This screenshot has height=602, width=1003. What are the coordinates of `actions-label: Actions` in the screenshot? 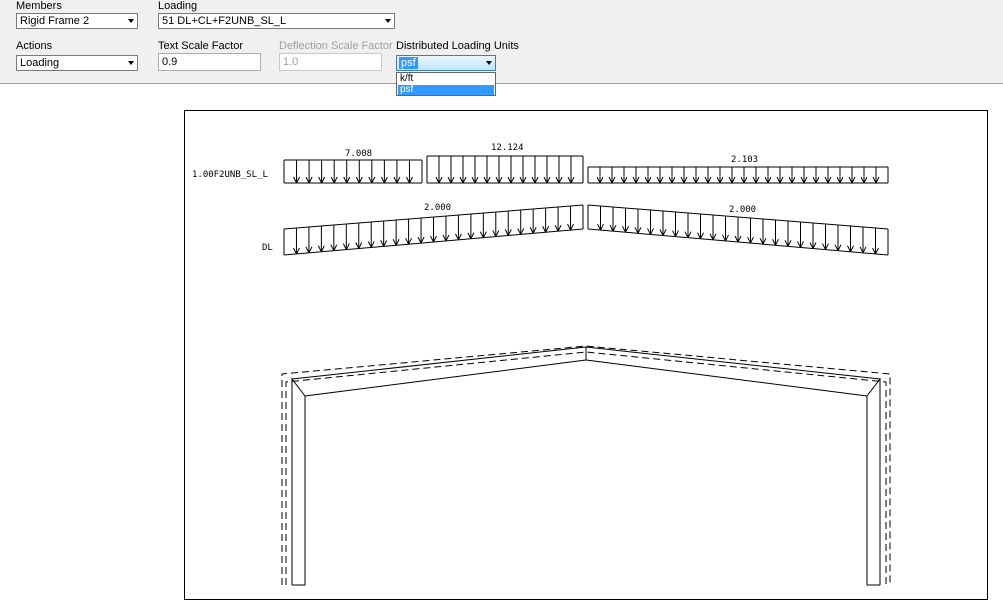 It's located at (34, 46).